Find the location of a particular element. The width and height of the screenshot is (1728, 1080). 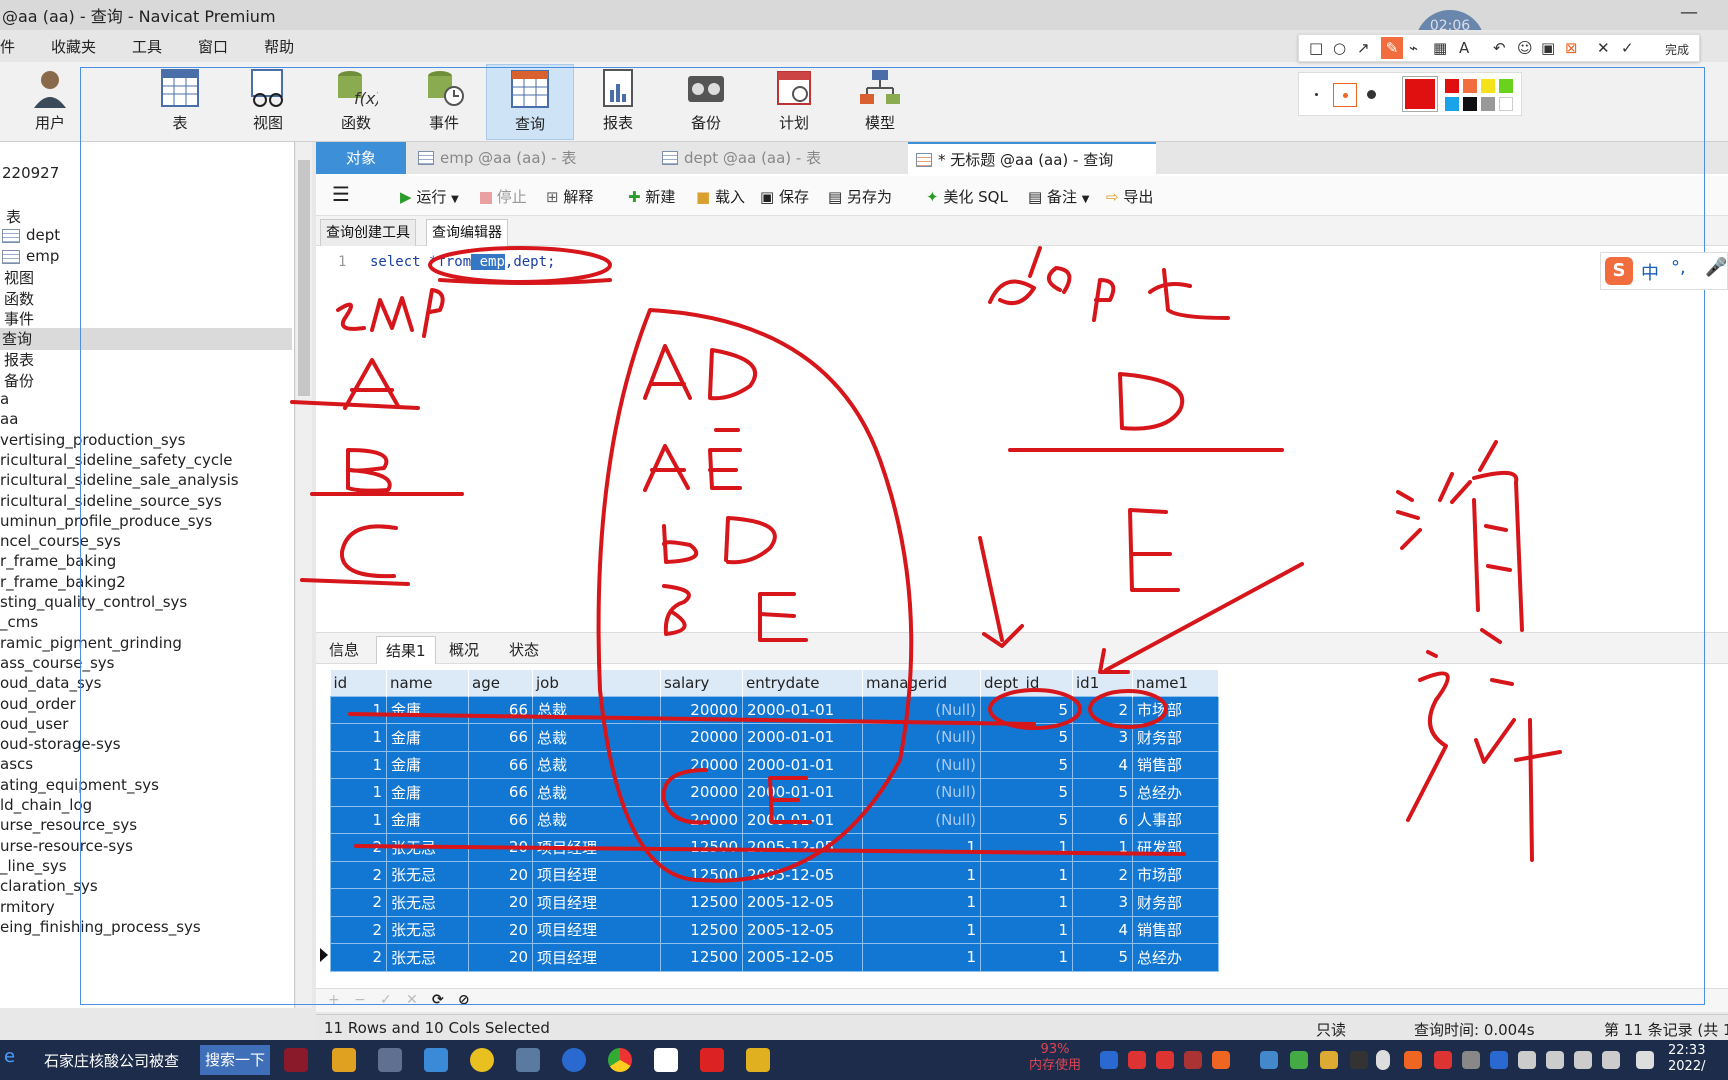

chrome-icon is located at coordinates (620, 1060).